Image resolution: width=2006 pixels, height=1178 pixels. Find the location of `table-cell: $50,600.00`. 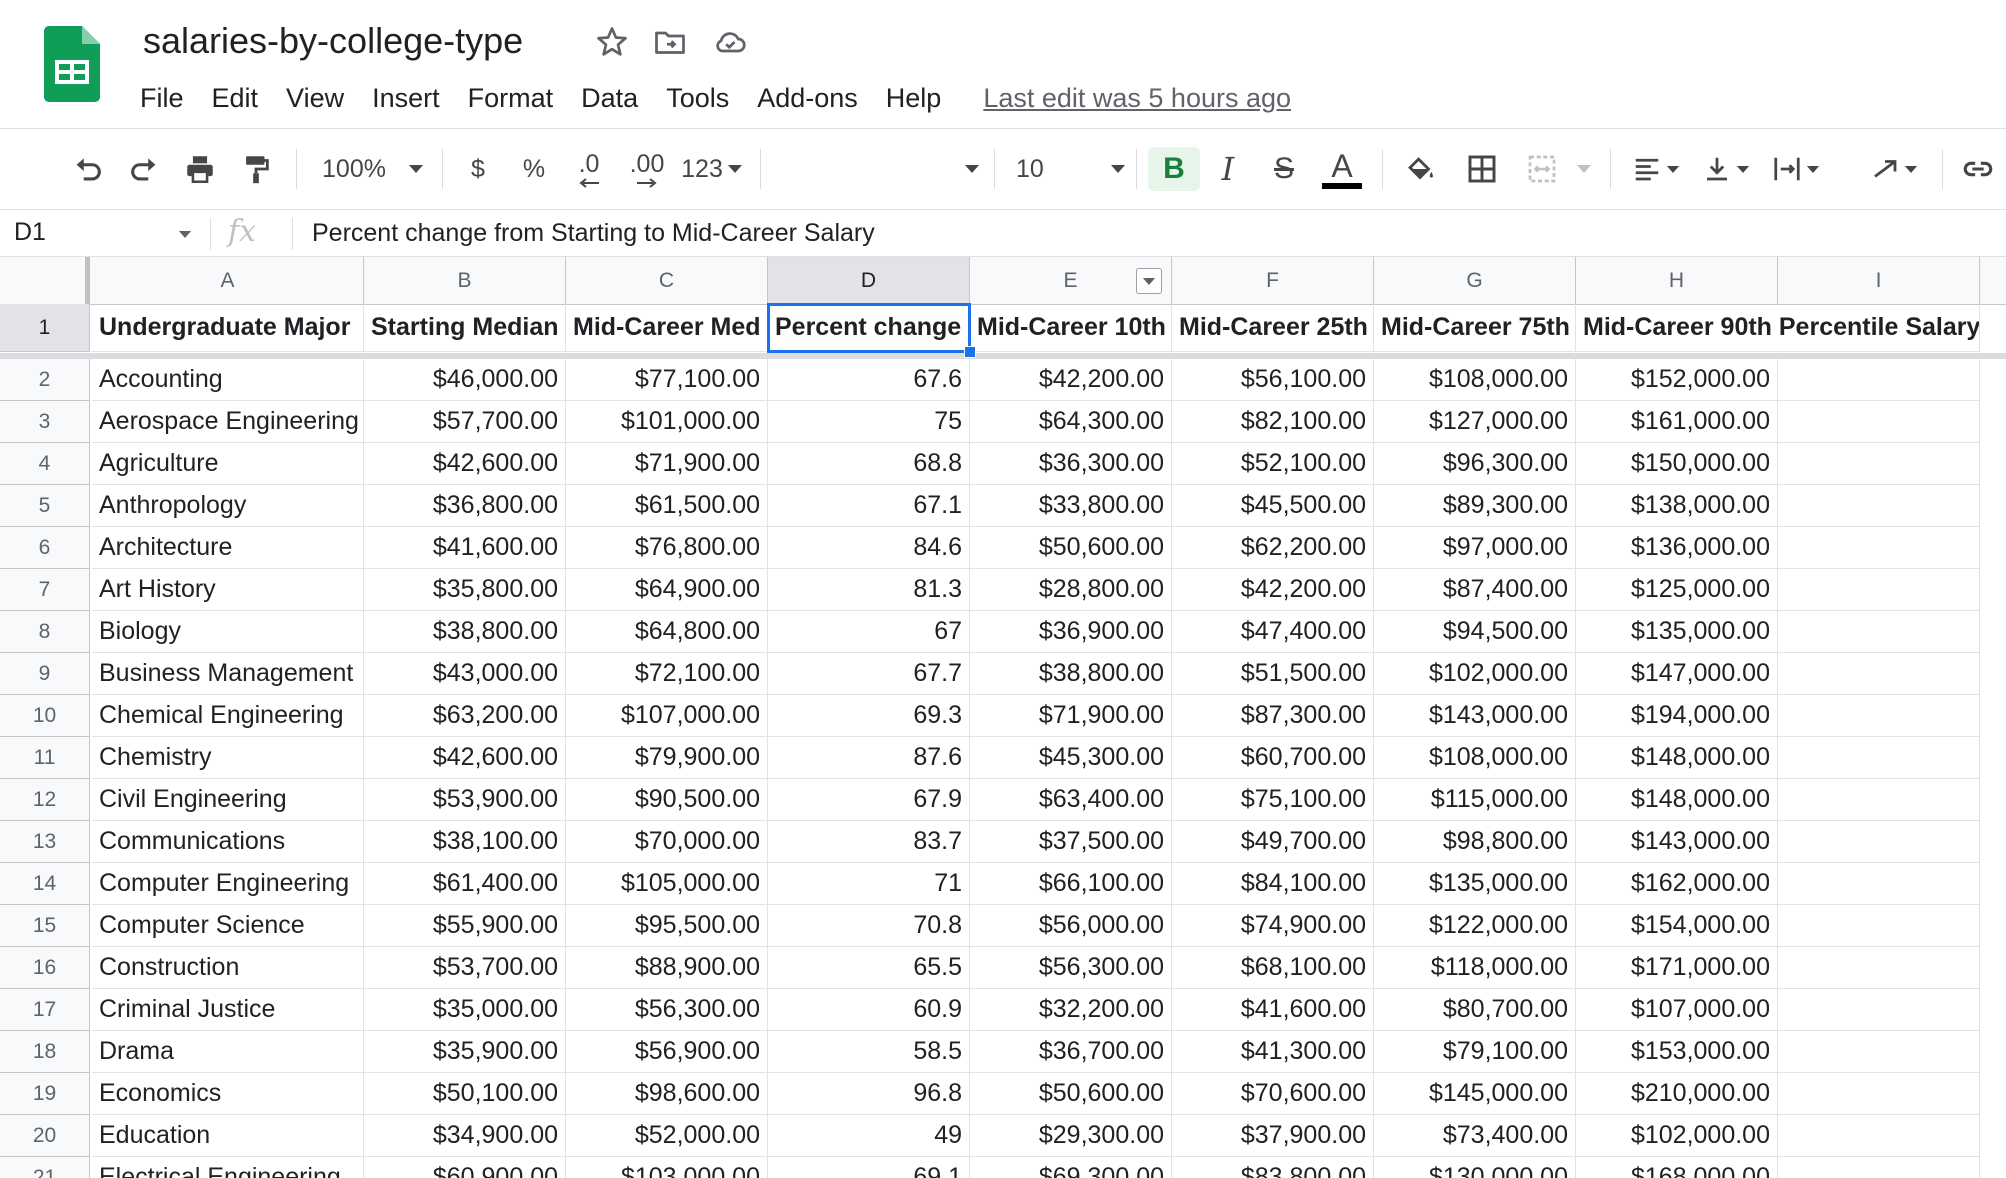

table-cell: $50,600.00 is located at coordinates (1071, 1094).